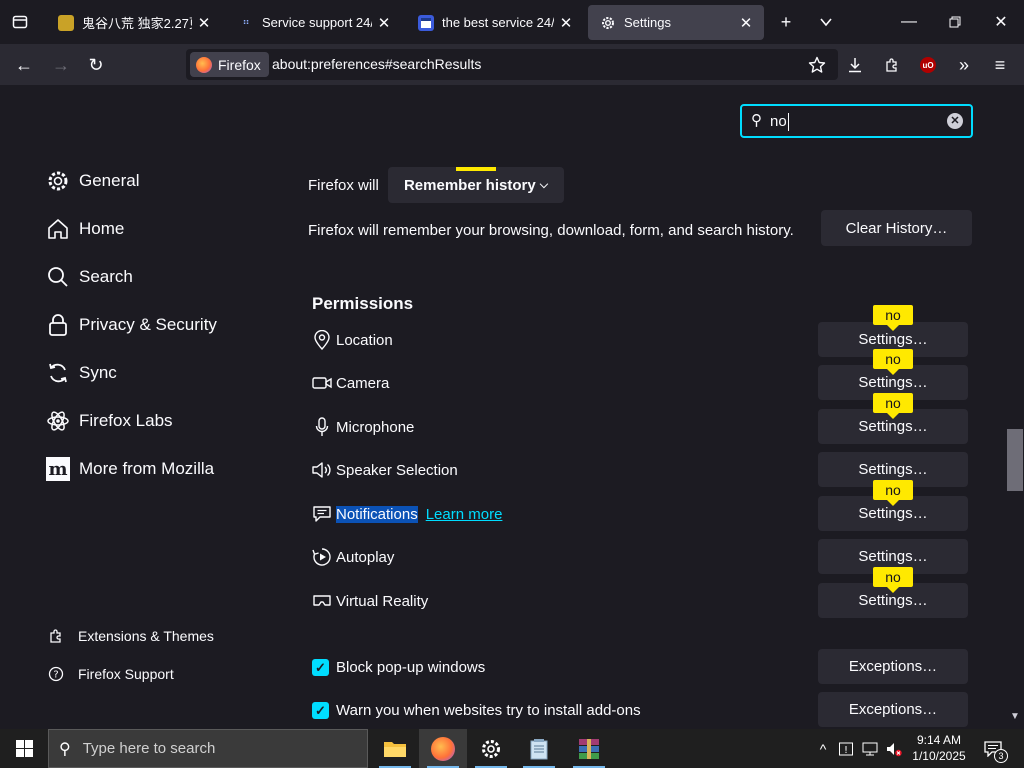  Describe the element at coordinates (1015, 716) in the screenshot. I see `scroll-down-arrow-icon: ▼` at that location.